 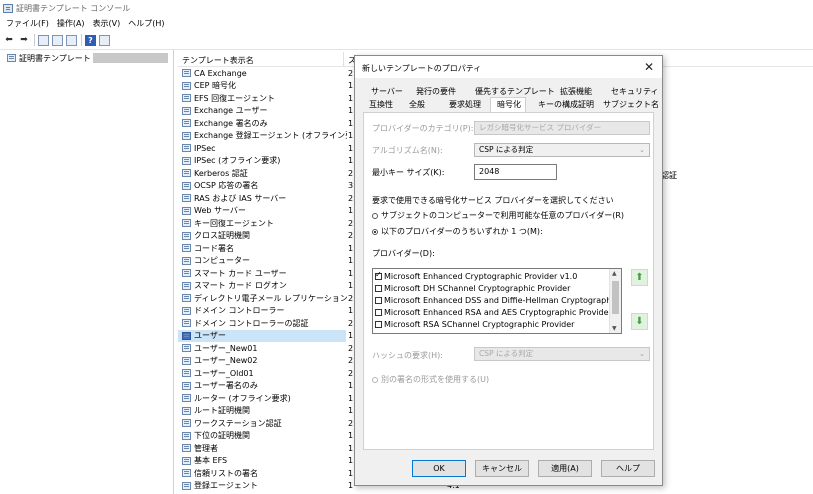 I want to click on tab-extensions: 拡張機能, so click(x=576, y=91).